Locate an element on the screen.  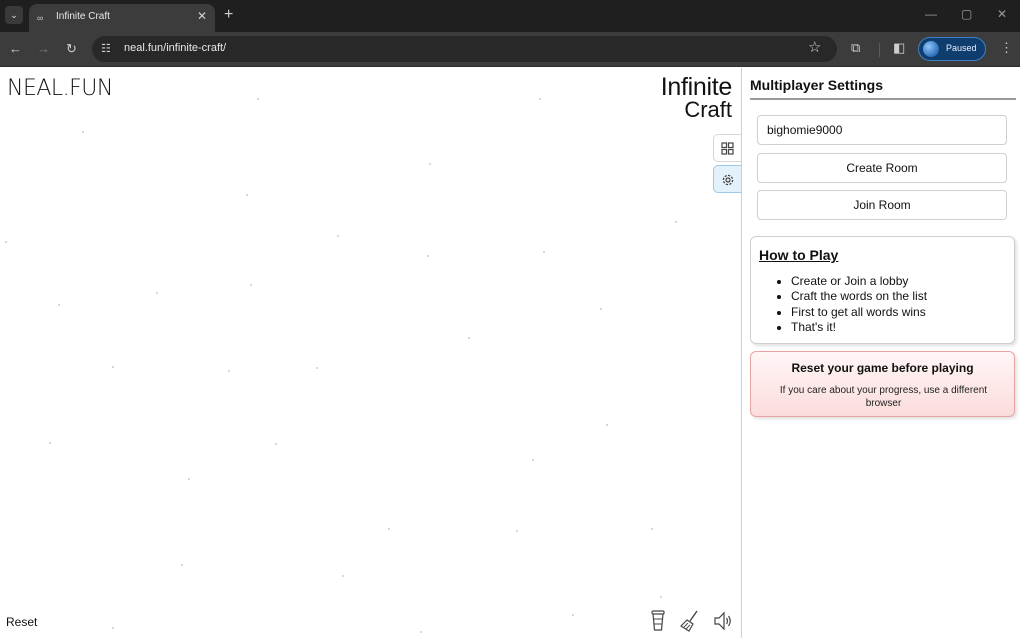
cup-icon is located at coordinates (658, 621).